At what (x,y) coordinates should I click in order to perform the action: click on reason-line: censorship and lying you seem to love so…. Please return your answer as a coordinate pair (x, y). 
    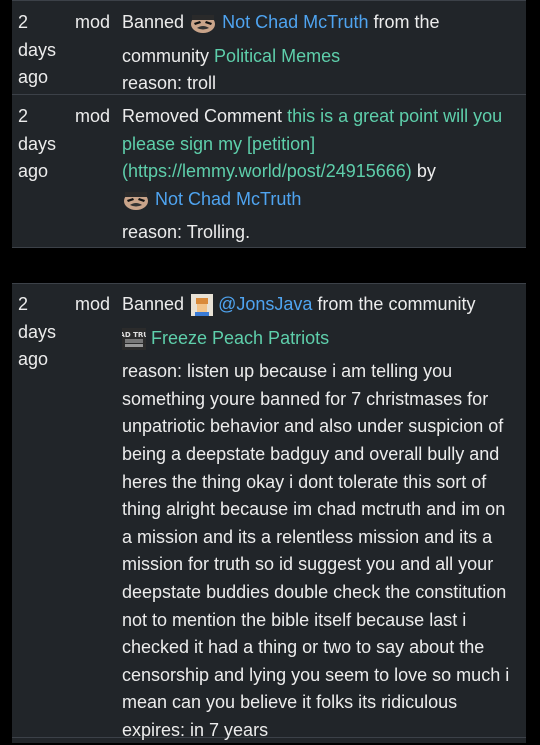
    Looking at the image, I should click on (316, 674).